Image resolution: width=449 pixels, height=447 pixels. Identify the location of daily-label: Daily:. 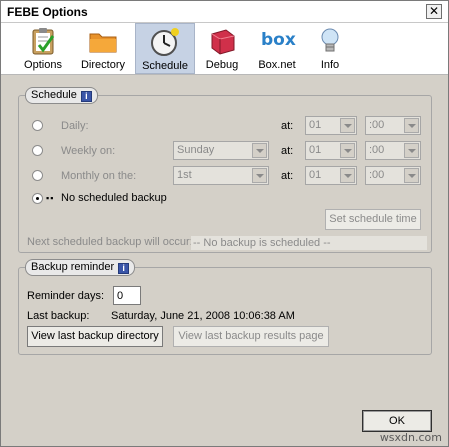
(75, 126).